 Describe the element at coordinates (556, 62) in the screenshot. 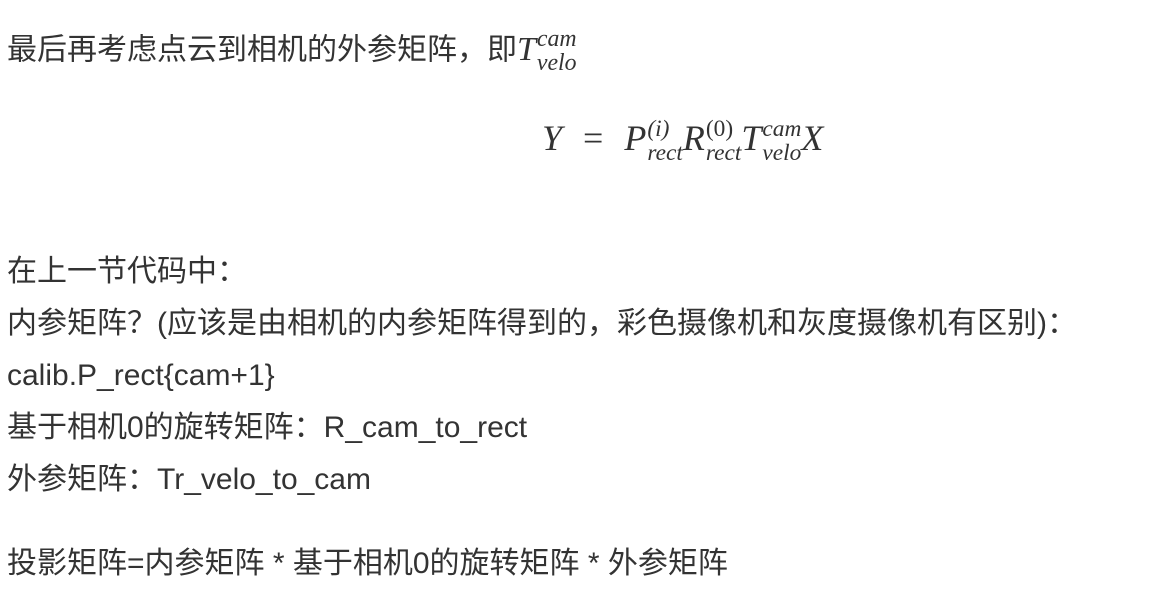

I see `math-sub: velo` at that location.